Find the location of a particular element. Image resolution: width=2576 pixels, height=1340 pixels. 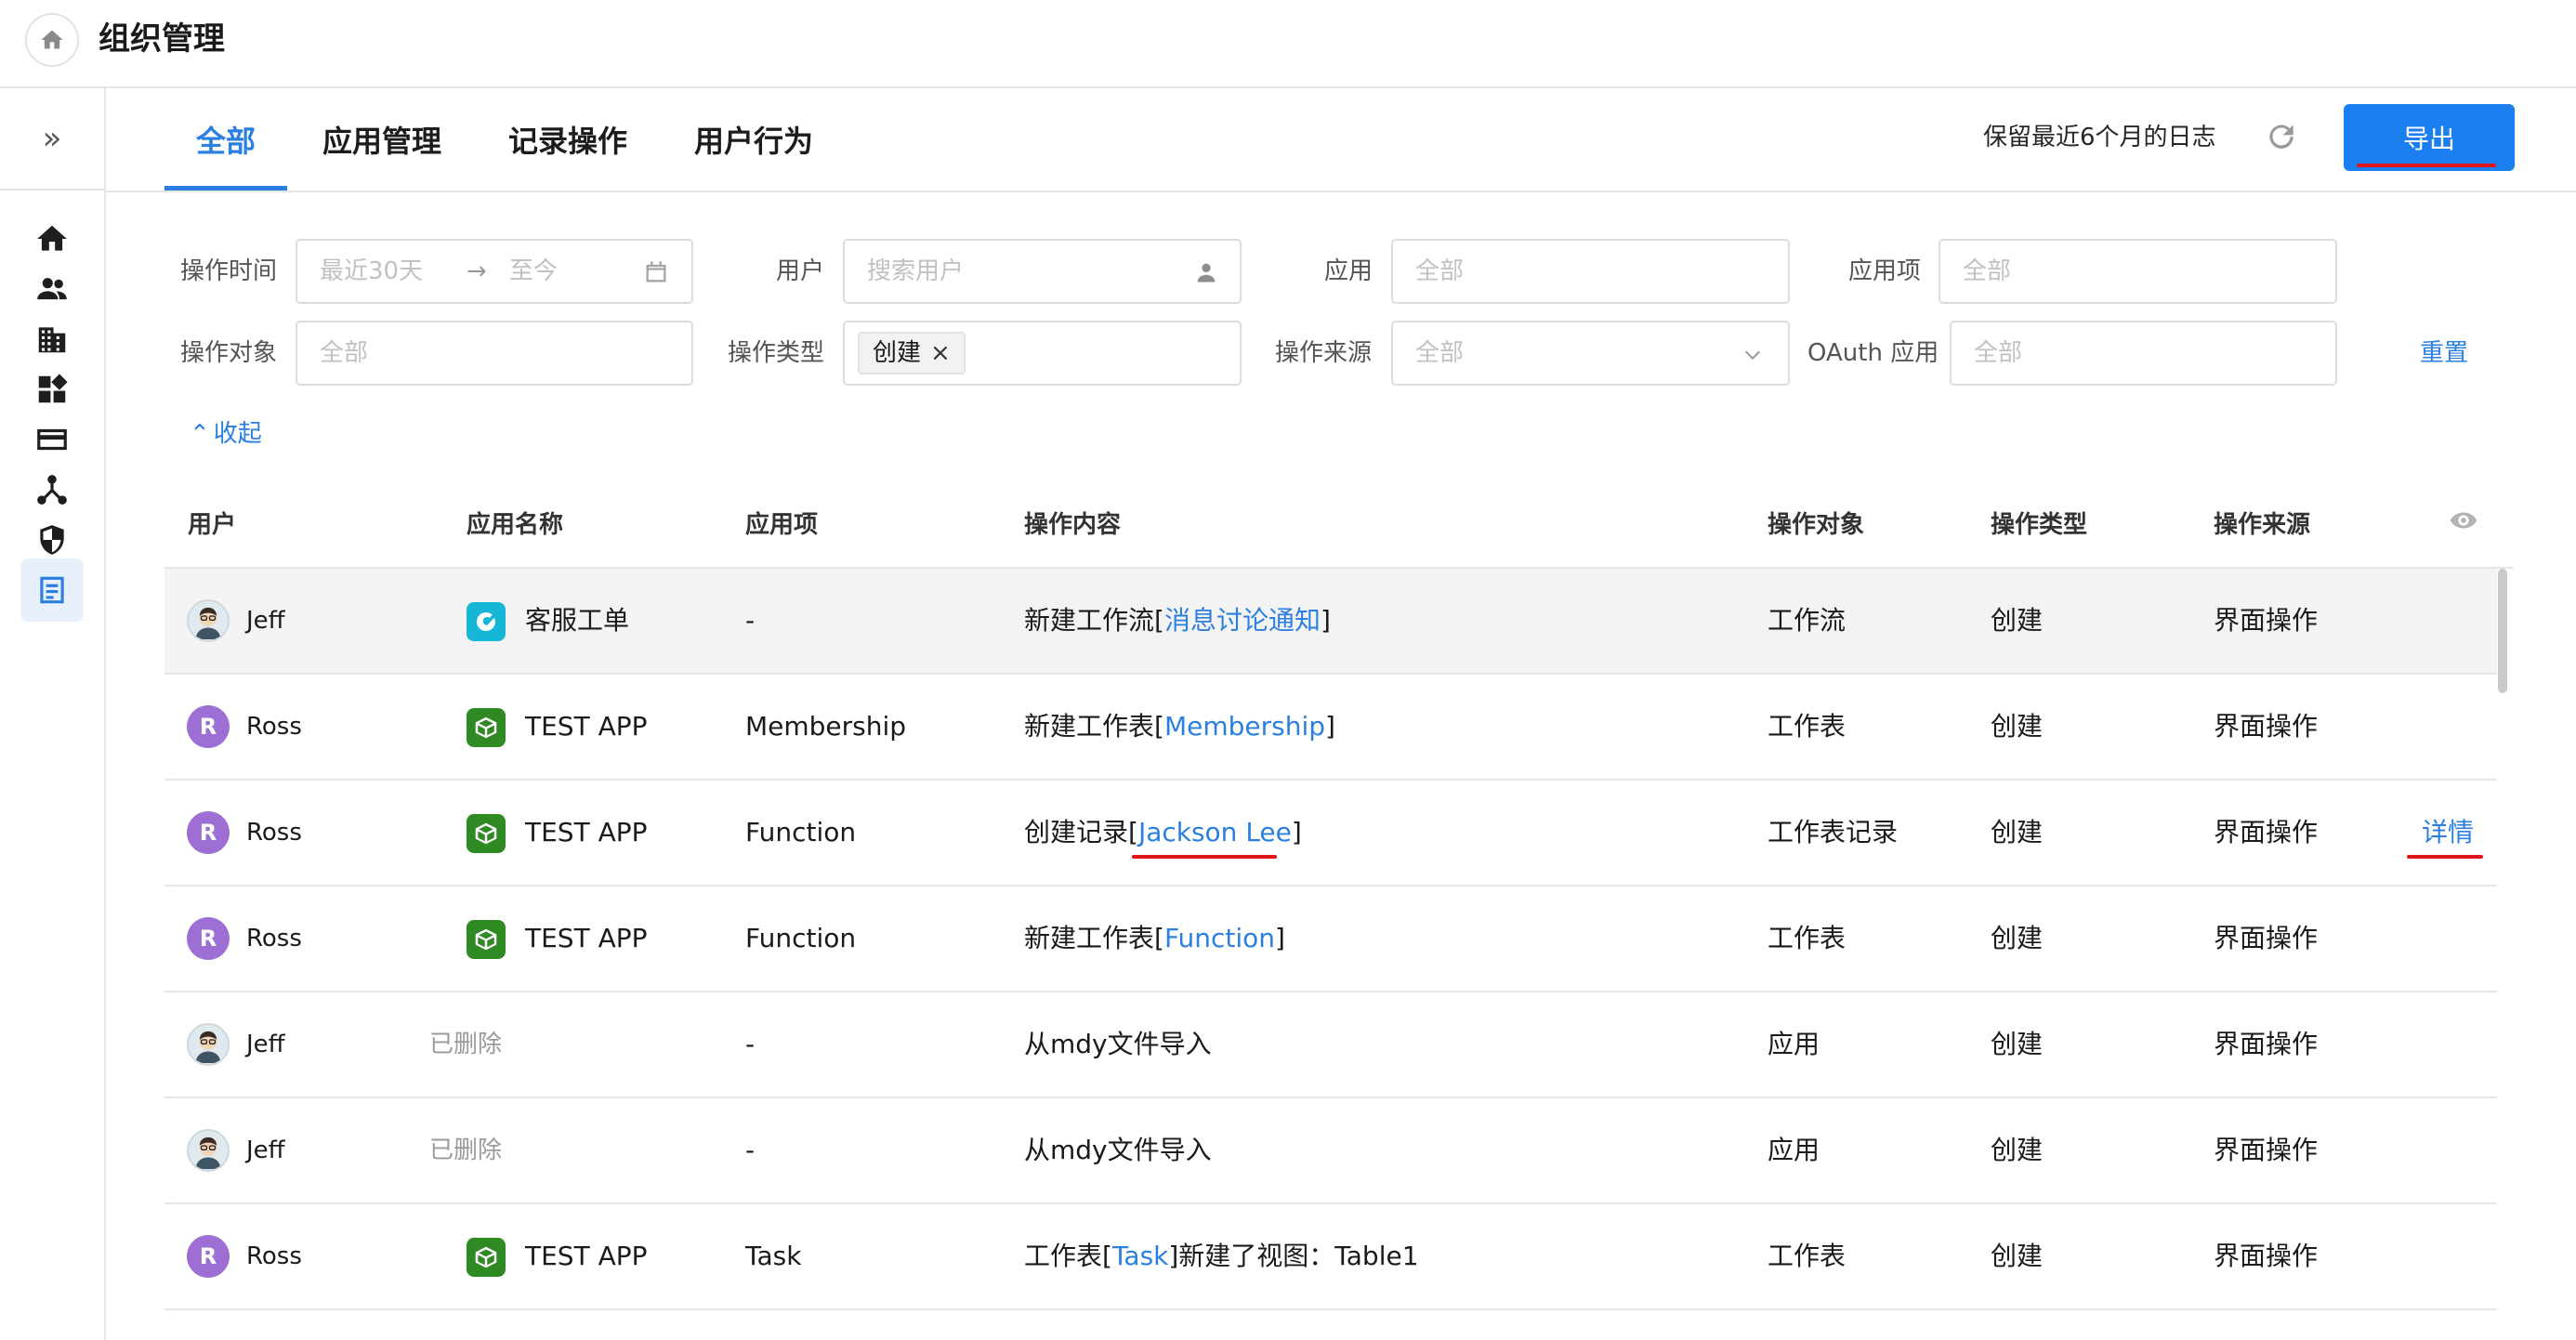

object-select: 全部 is located at coordinates (494, 354).